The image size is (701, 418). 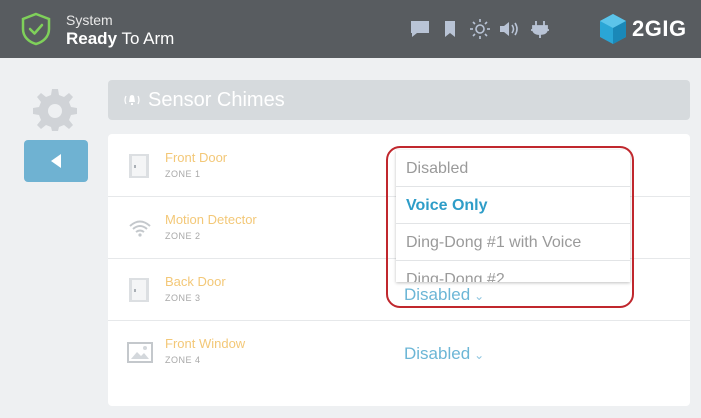 I want to click on status-bar: System Ready To Arm 2GIG, so click(x=350, y=29).